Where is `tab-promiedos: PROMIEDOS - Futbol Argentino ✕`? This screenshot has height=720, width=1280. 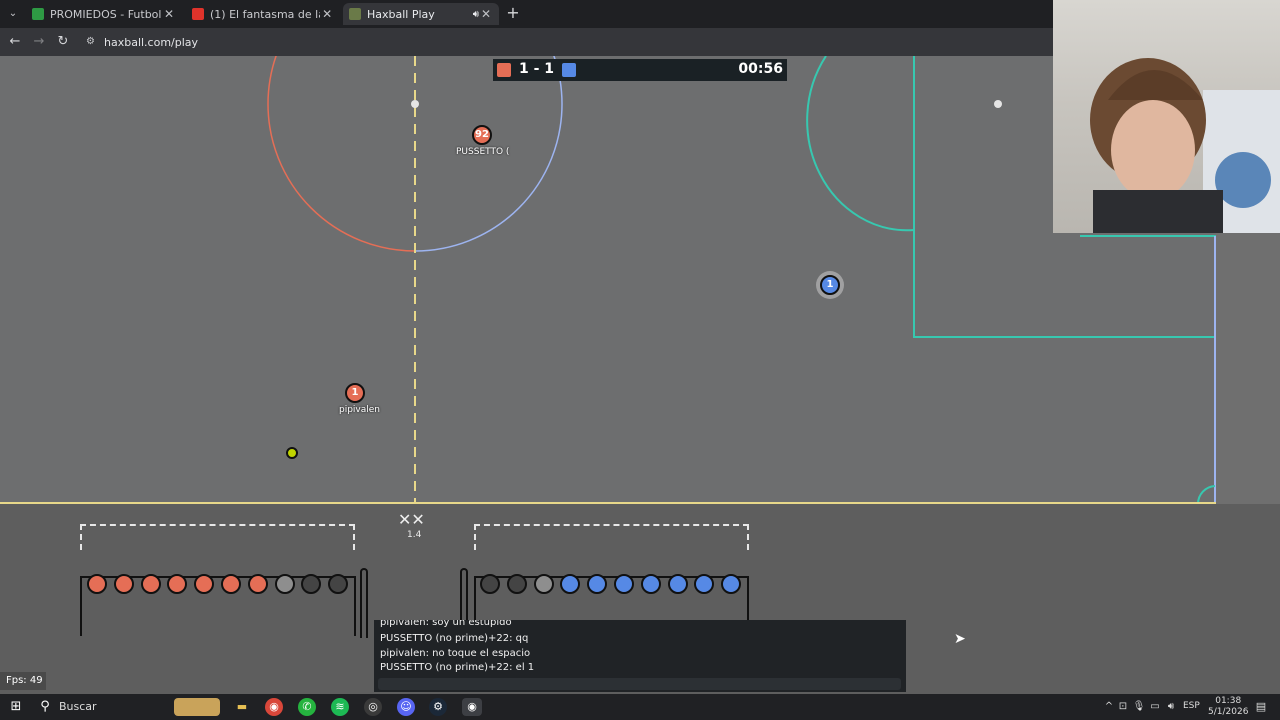
tab-promiedos: PROMIEDOS - Futbol Argentino ✕ is located at coordinates (104, 14).